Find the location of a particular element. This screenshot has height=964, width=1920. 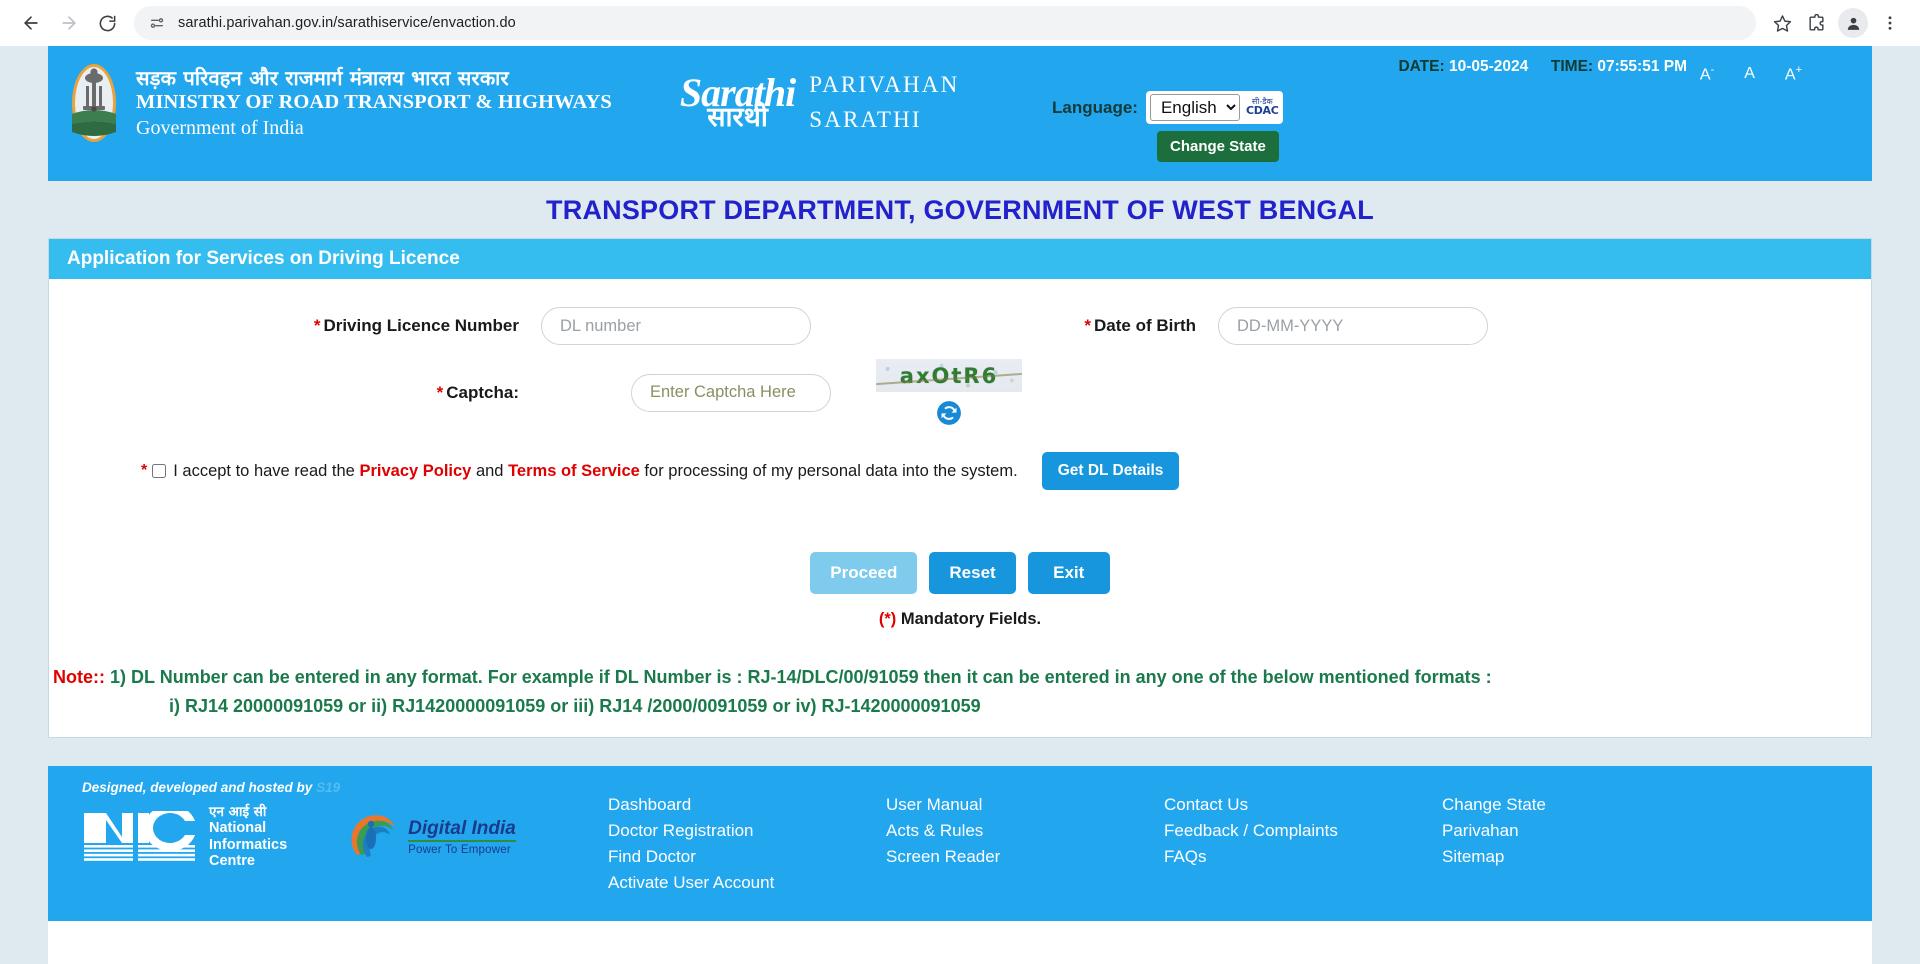

nic-mark-icon is located at coordinates (139, 836).